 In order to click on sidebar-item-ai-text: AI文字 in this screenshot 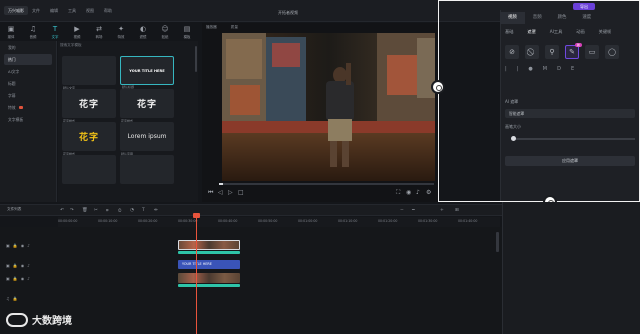, I will do `click(28, 71)`.